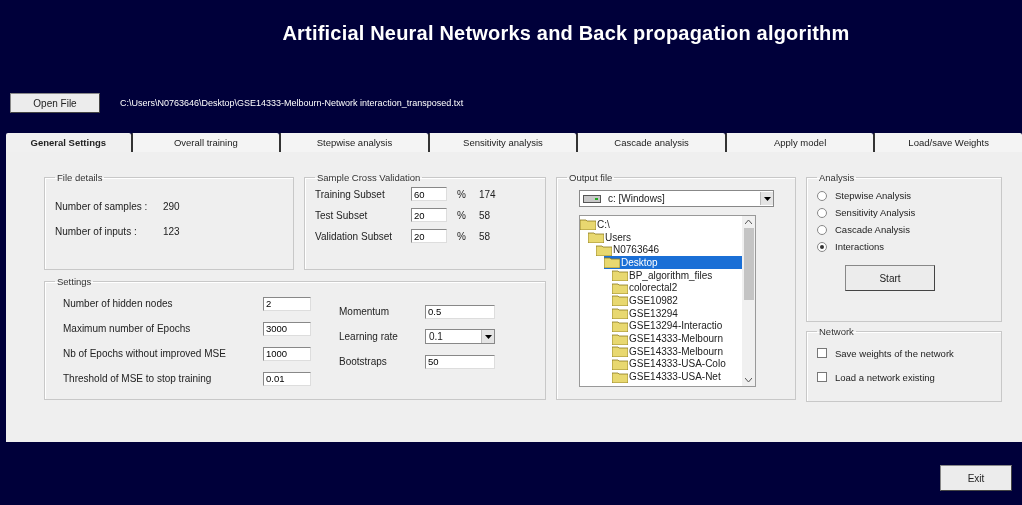  I want to click on input-field: 60, so click(429, 194).